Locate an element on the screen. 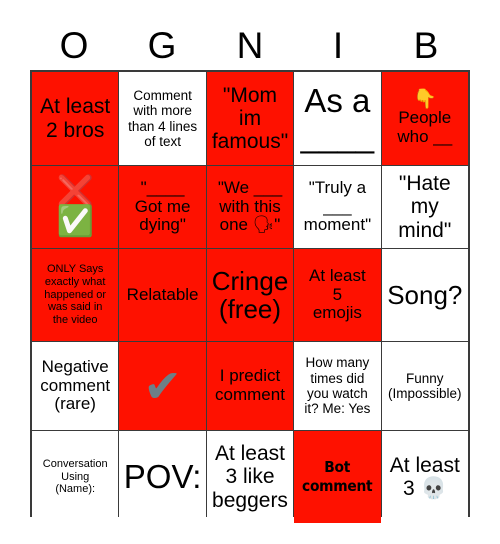  bingo-cell-r1-c2: Comment with more than 4 lines of text is located at coordinates (162, 118).